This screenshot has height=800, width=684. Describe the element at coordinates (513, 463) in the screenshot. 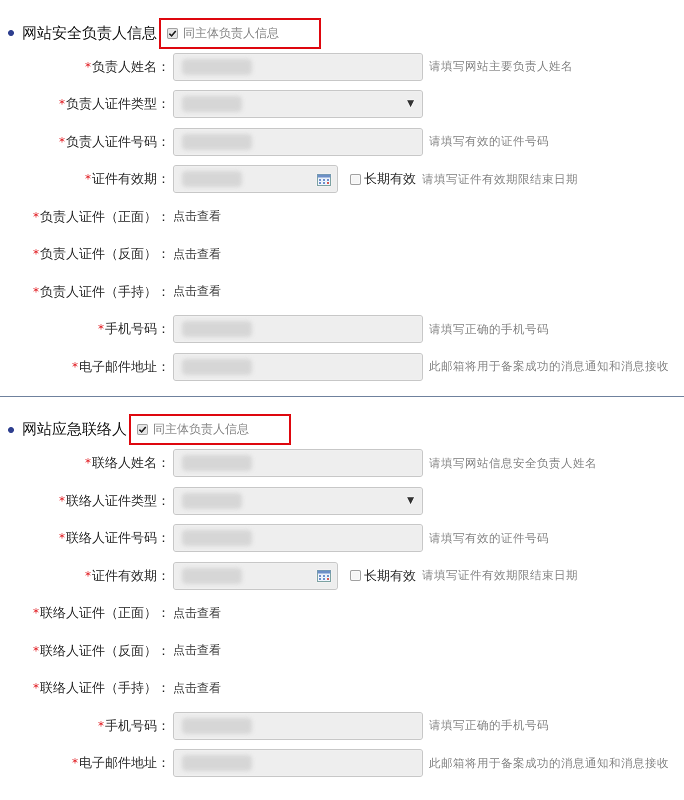

I see `field-hint: 请填写网站信息安全负责人姓名` at that location.